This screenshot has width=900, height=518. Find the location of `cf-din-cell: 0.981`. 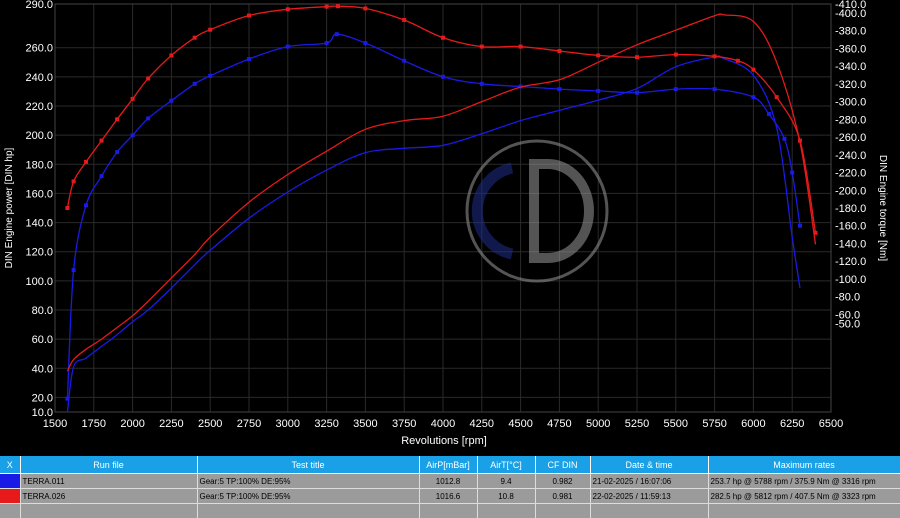

cf-din-cell: 0.981 is located at coordinates (563, 496).